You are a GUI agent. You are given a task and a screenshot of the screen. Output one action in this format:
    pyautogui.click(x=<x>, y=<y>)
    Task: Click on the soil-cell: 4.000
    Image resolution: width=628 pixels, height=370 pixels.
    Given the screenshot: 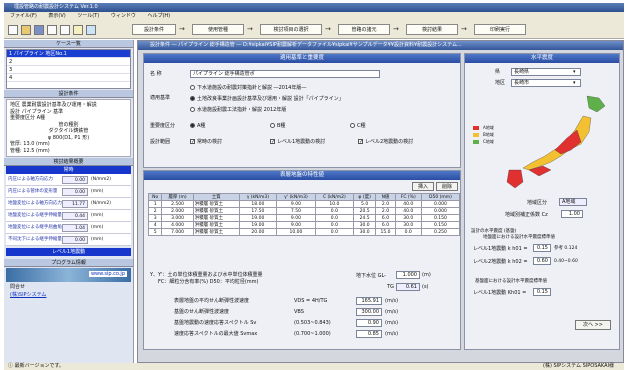 What is the action you would take?
    pyautogui.click(x=177, y=225)
    